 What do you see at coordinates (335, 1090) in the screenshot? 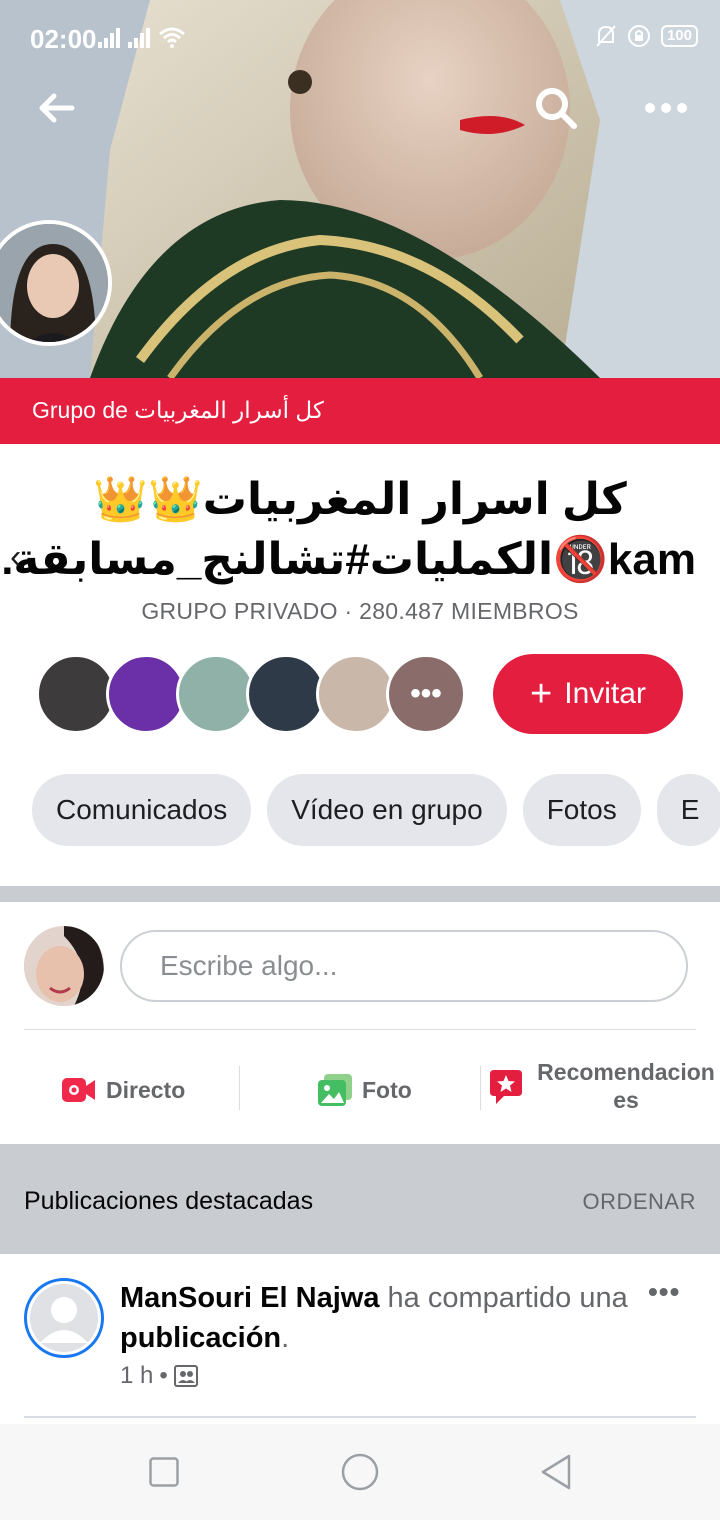
I see `photo-icon` at bounding box center [335, 1090].